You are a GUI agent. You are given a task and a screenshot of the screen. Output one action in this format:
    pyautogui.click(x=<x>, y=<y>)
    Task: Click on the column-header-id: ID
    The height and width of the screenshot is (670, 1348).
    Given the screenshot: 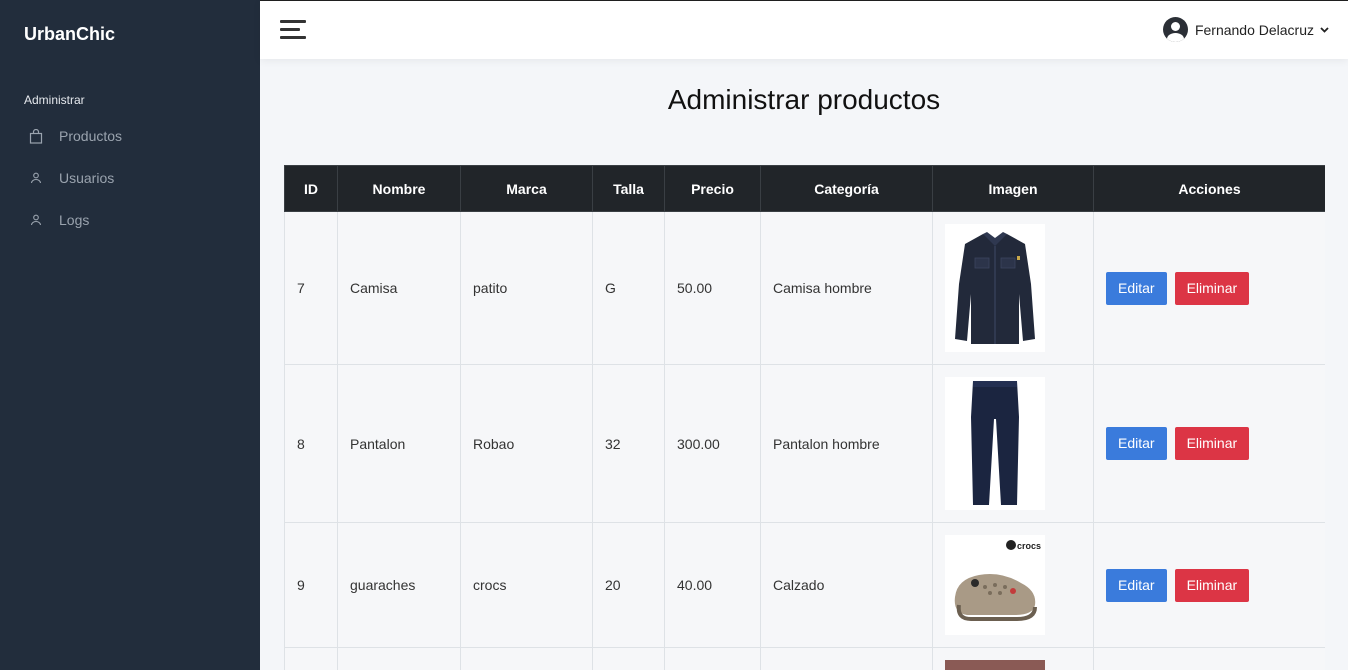 What is the action you would take?
    pyautogui.click(x=311, y=188)
    